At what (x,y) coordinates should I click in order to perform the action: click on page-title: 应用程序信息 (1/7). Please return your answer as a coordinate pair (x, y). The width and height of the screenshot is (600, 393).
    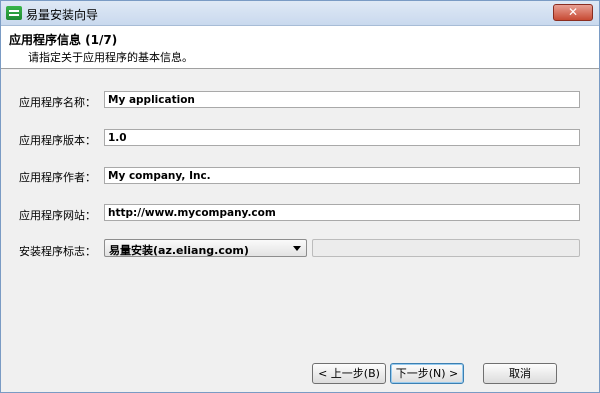
    Looking at the image, I should click on (63, 40).